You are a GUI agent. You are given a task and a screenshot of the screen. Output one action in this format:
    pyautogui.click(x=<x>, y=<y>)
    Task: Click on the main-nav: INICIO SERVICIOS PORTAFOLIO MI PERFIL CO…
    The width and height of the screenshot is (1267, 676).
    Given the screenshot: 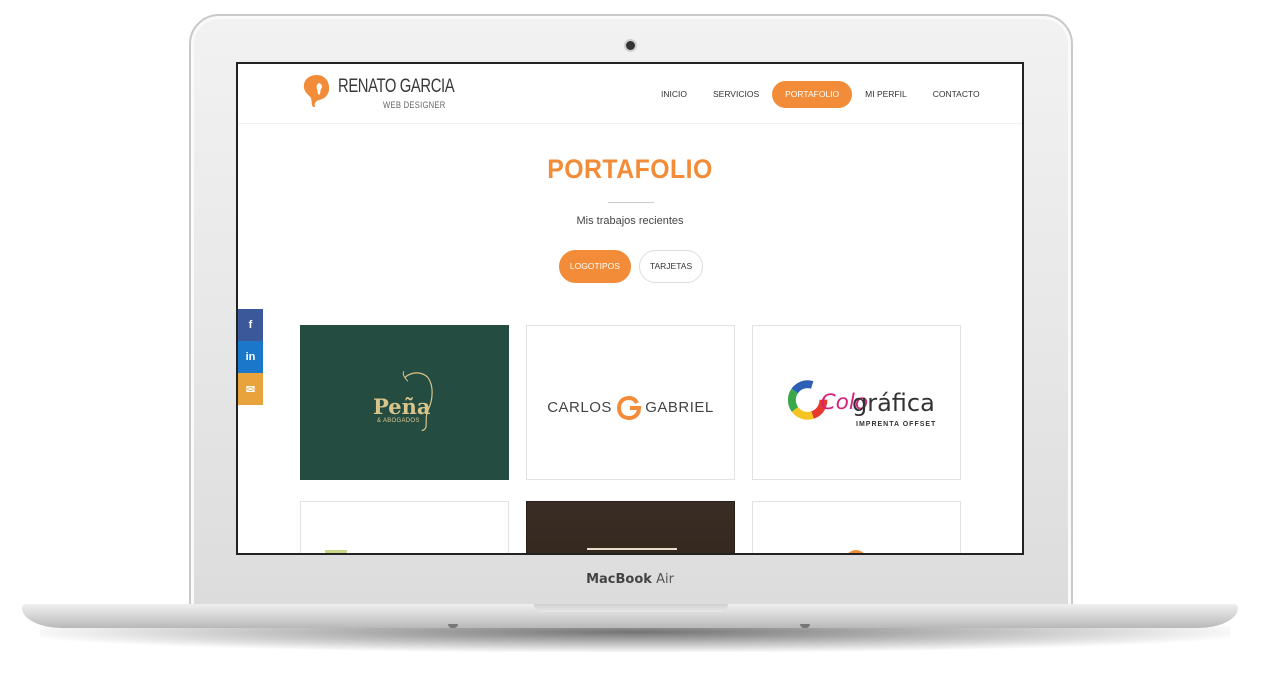 What is the action you would take?
    pyautogui.click(x=820, y=94)
    